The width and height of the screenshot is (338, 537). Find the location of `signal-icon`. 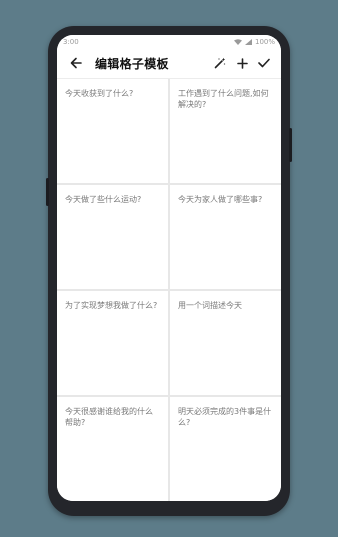

signal-icon is located at coordinates (248, 41).